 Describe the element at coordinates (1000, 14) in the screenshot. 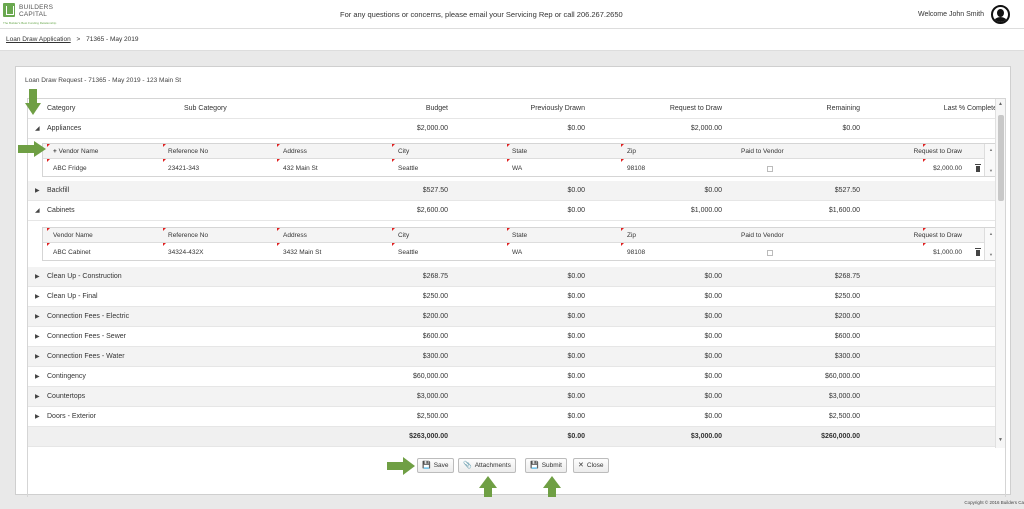

I see `user-avatar-icon` at that location.